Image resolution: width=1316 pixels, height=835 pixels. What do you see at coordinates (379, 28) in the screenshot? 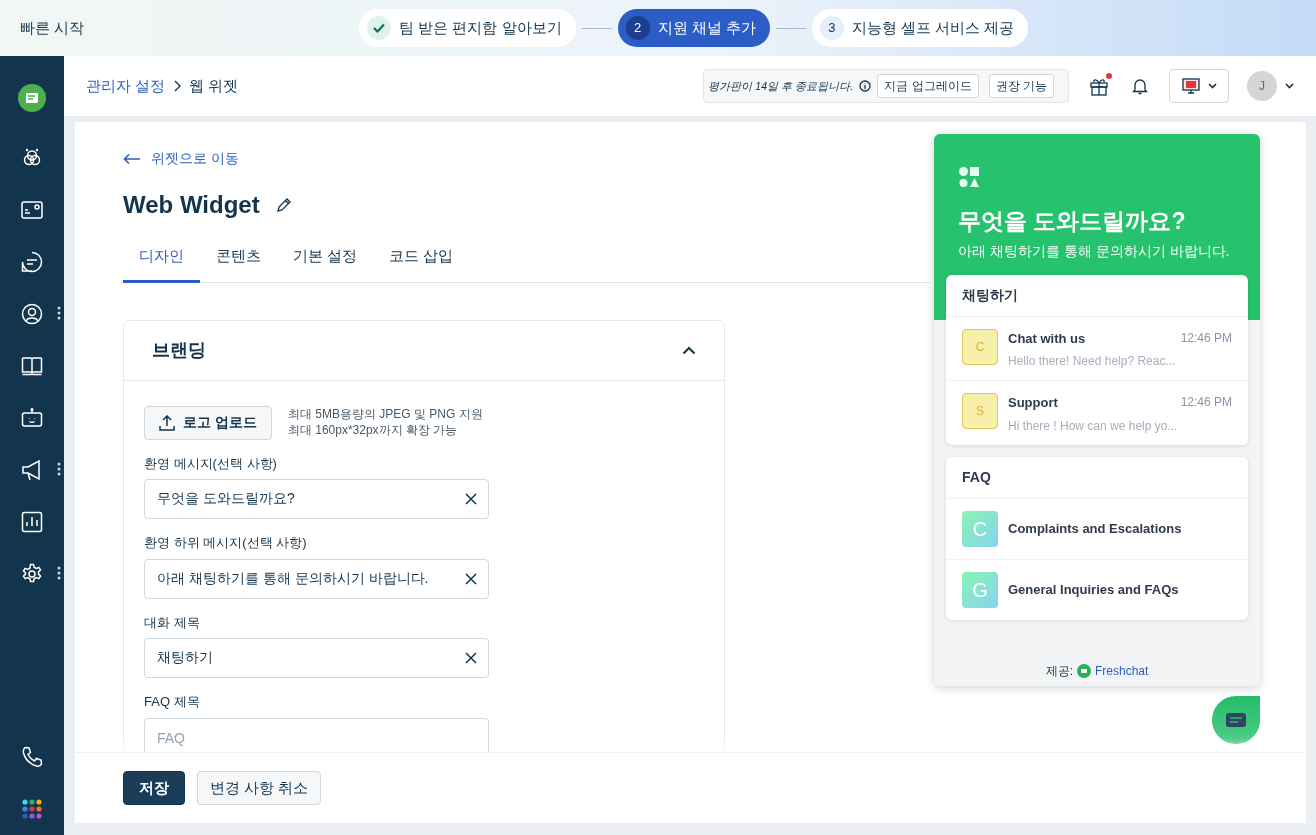
I see `check-icon` at bounding box center [379, 28].